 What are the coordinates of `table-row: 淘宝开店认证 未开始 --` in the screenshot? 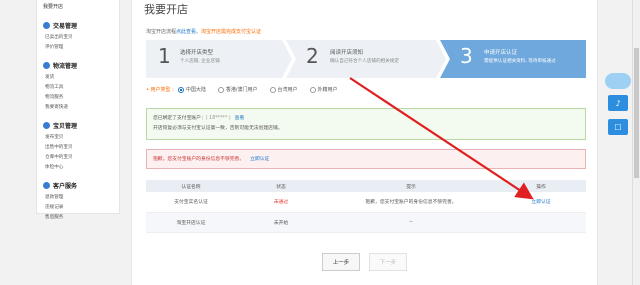 It's located at (366, 222).